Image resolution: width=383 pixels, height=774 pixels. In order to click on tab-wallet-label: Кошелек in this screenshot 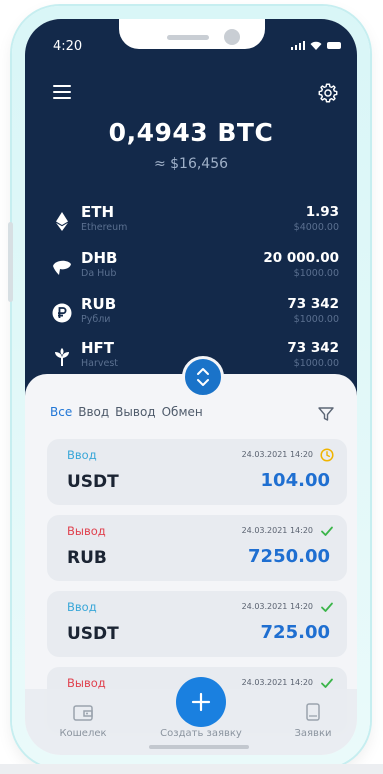, I will do `click(83, 733)`.